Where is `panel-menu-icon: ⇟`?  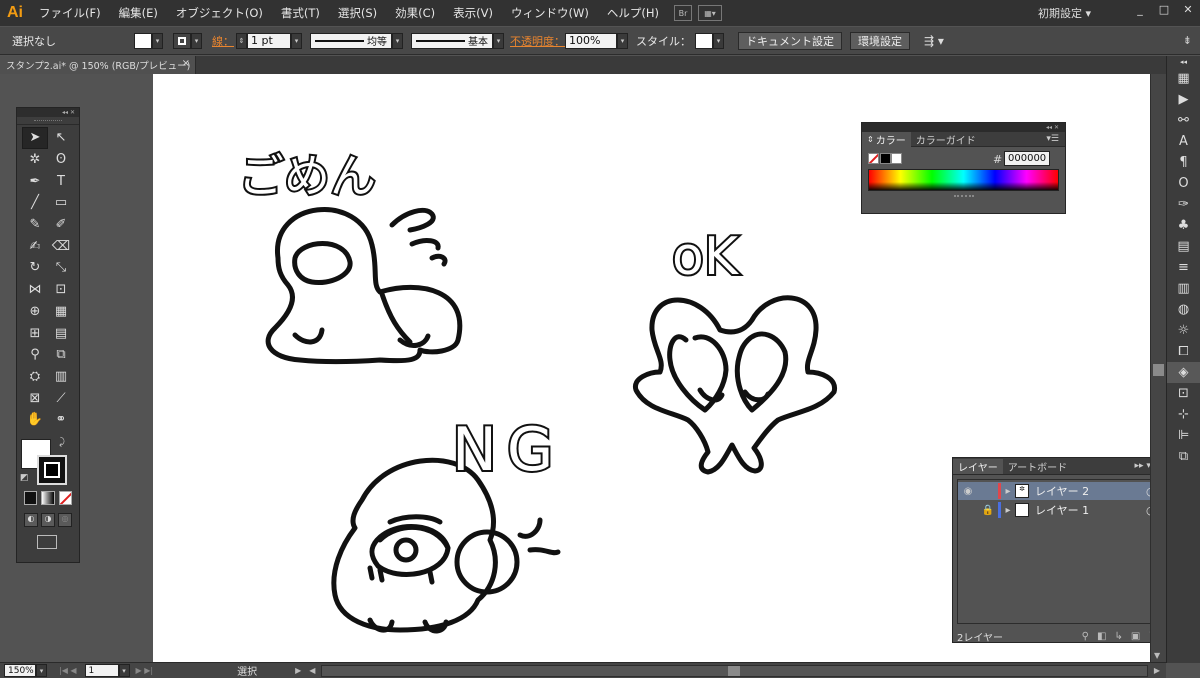 panel-menu-icon: ⇟ is located at coordinates (1187, 40).